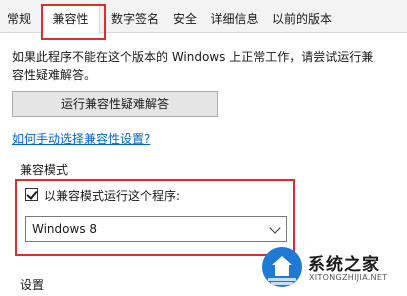 The image size is (407, 296). Describe the element at coordinates (282, 270) in the screenshot. I see `house-body` at that location.